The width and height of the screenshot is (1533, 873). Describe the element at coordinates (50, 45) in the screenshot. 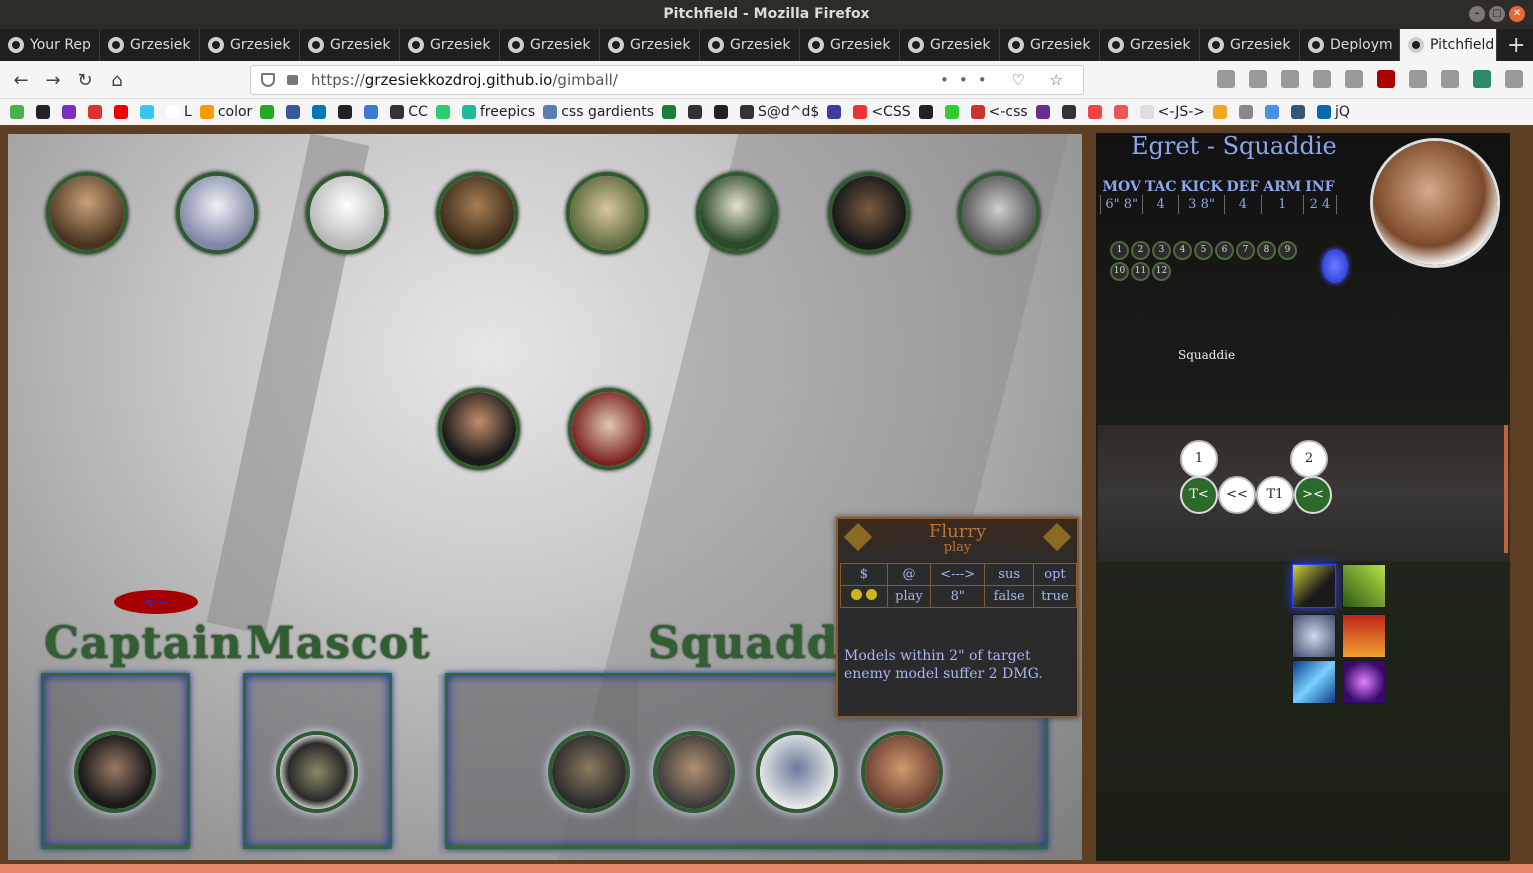

I see `tab: Your Rep` at that location.